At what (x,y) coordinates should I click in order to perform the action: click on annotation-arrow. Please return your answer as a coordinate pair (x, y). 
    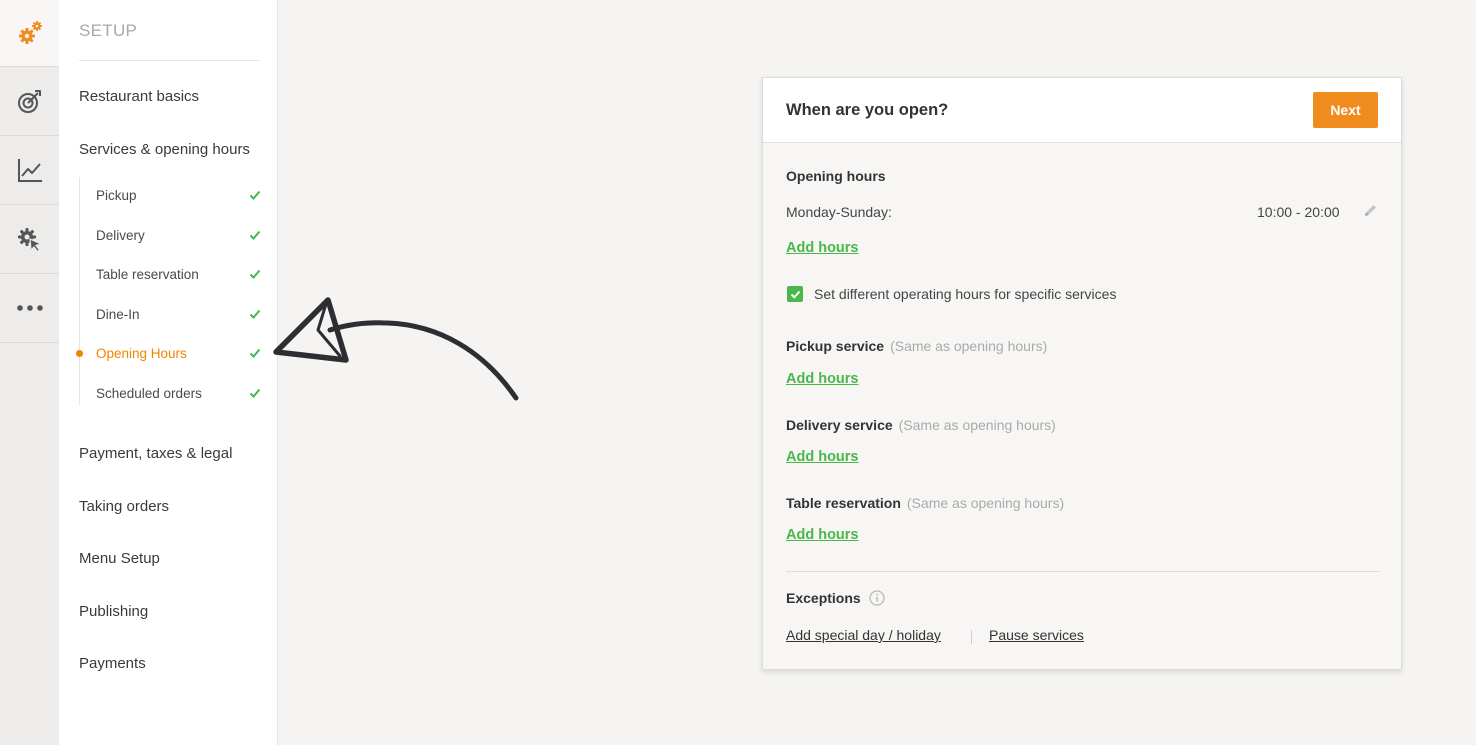
    Looking at the image, I should click on (396, 349).